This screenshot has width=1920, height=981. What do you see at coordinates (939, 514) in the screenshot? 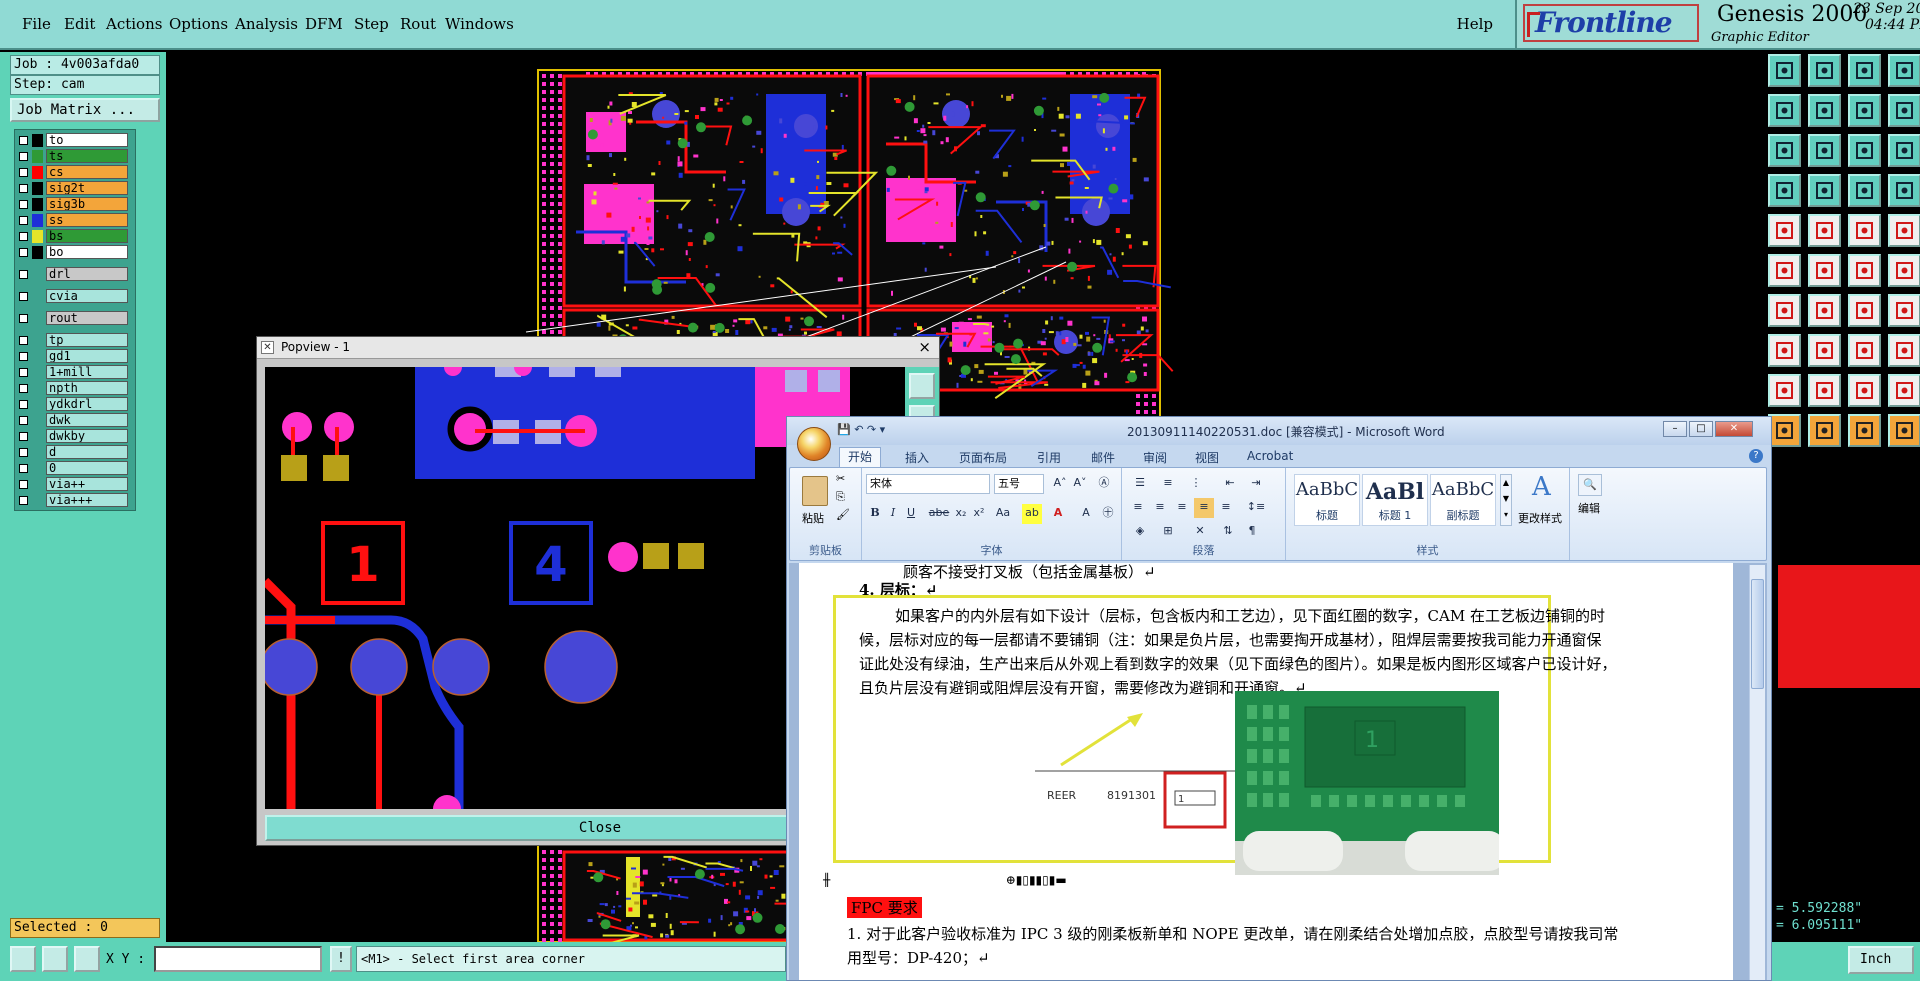
I see `strikethrough-icon: abe` at bounding box center [939, 514].